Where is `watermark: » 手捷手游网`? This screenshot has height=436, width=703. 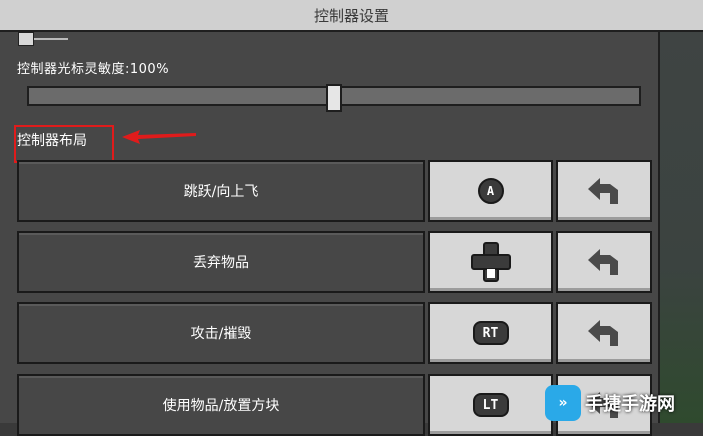
watermark: » 手捷手游网 is located at coordinates (624, 402).